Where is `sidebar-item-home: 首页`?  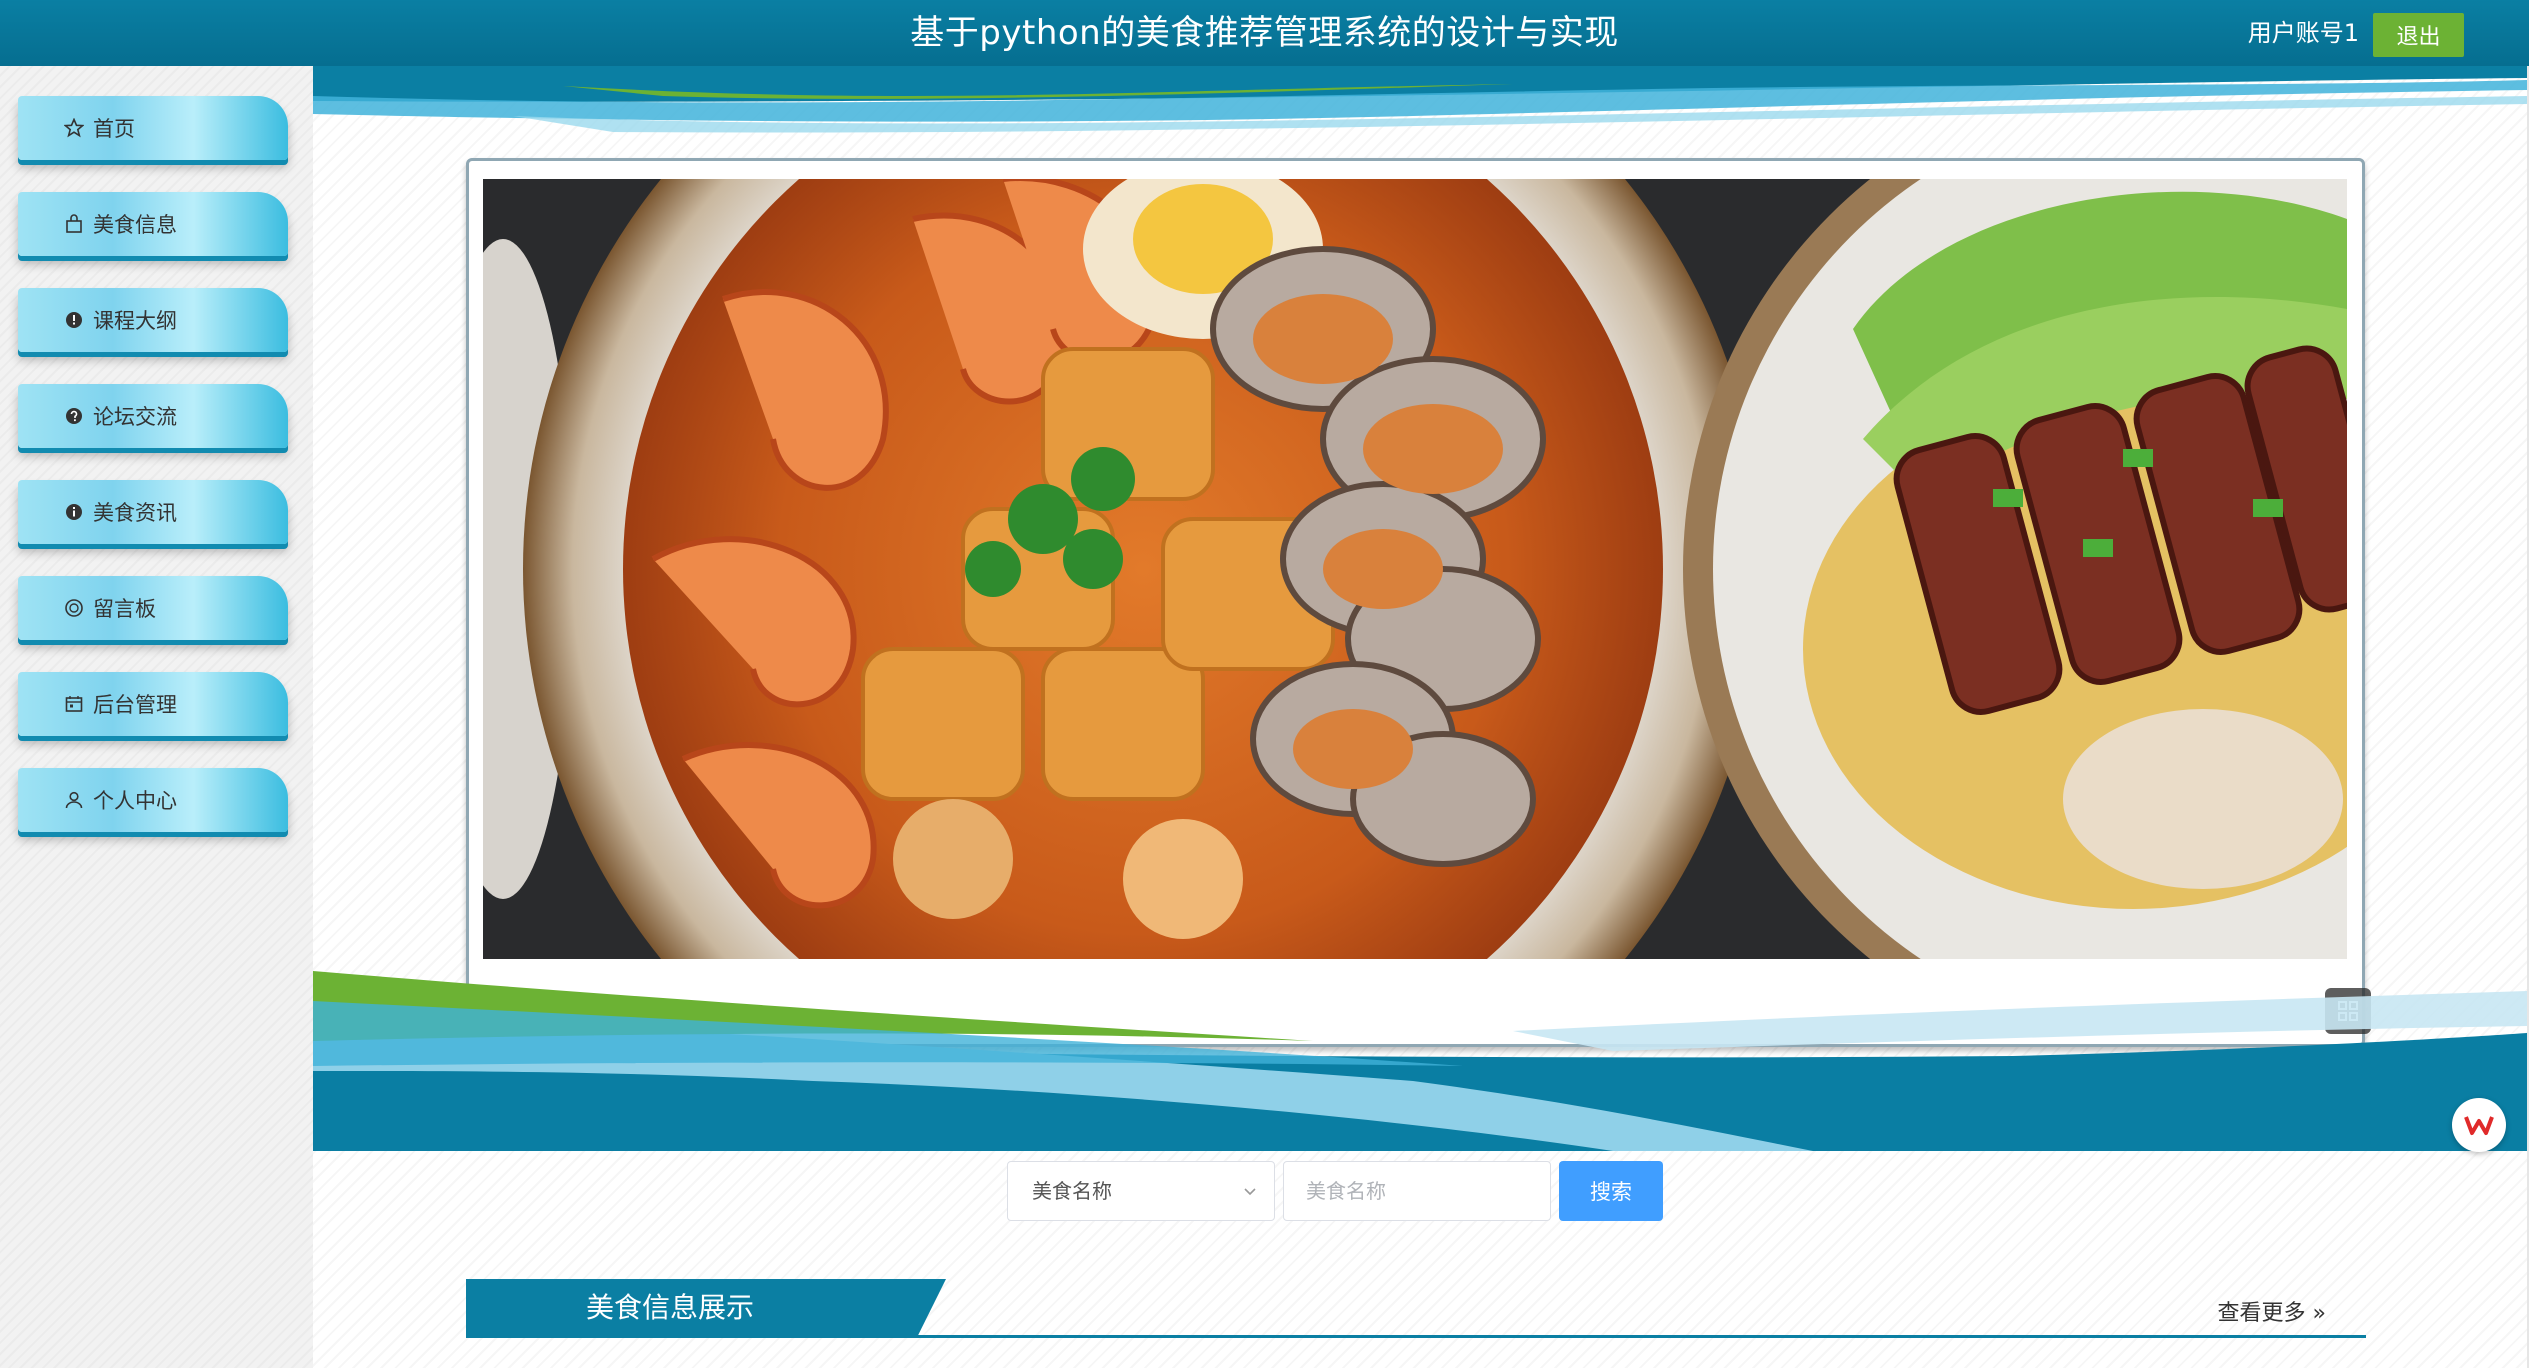 sidebar-item-home: 首页 is located at coordinates (153, 128).